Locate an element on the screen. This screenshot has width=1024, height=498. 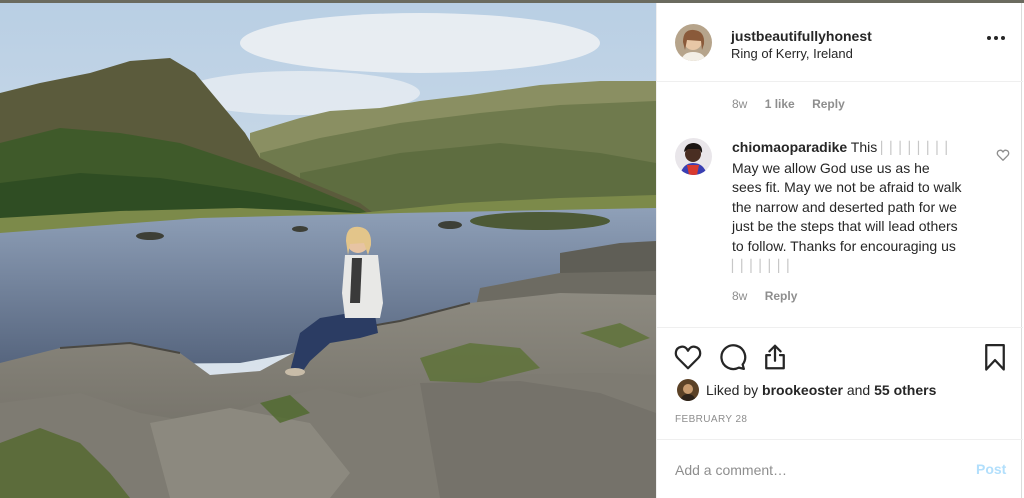
bookmark-icon is located at coordinates (995, 357).